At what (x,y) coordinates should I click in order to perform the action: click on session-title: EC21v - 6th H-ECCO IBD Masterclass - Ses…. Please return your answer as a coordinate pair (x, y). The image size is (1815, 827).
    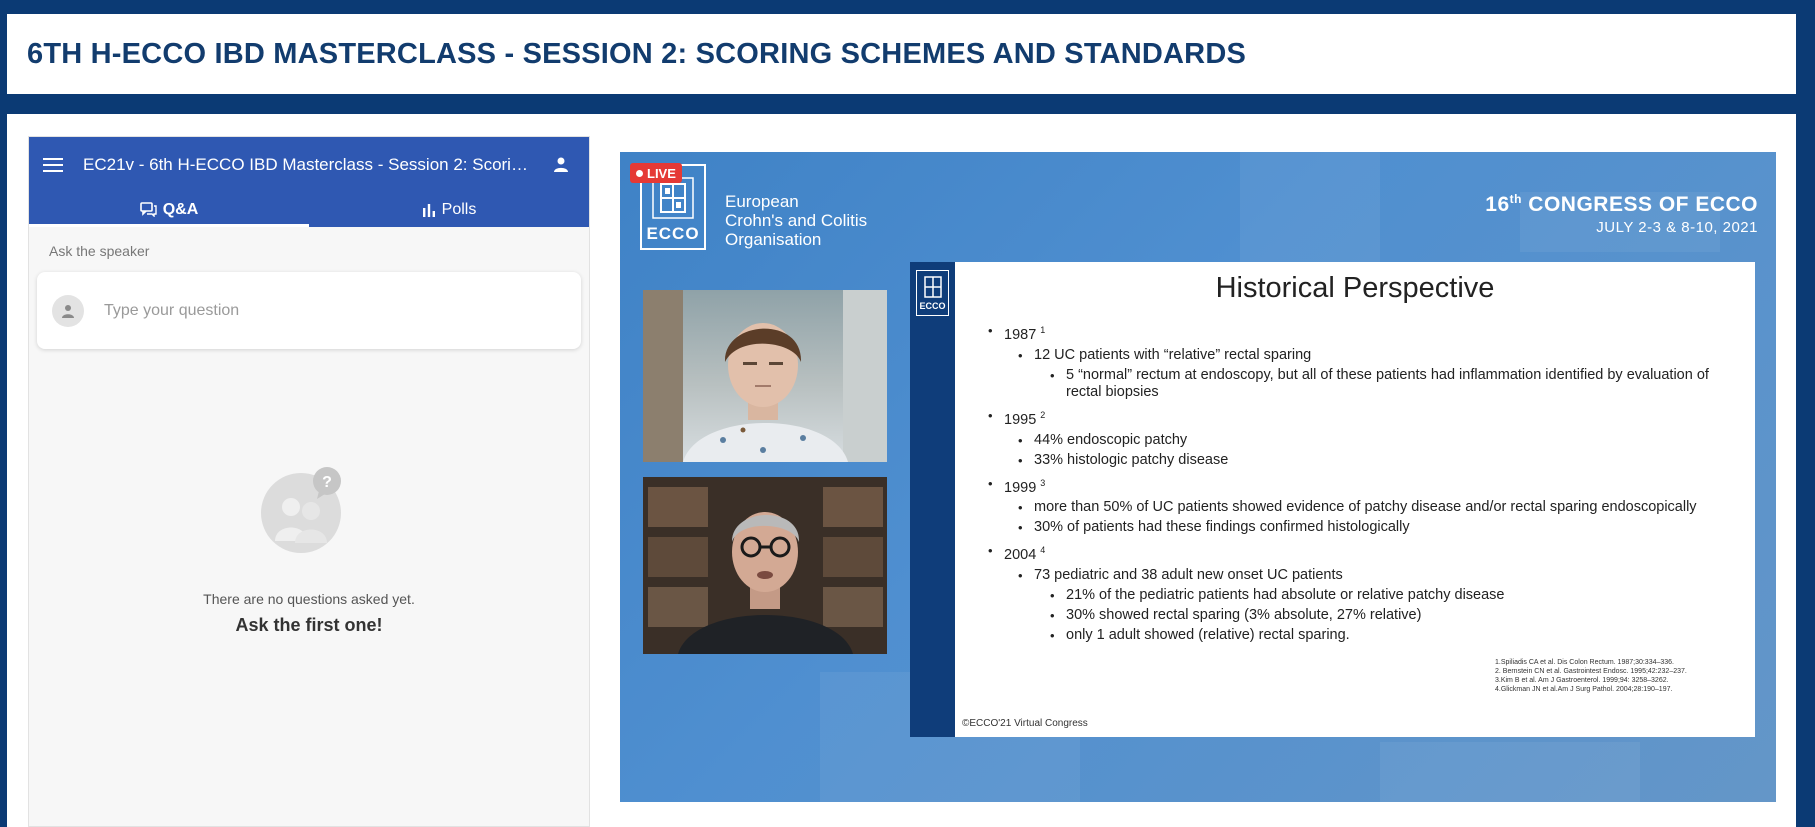
    Looking at the image, I should click on (308, 164).